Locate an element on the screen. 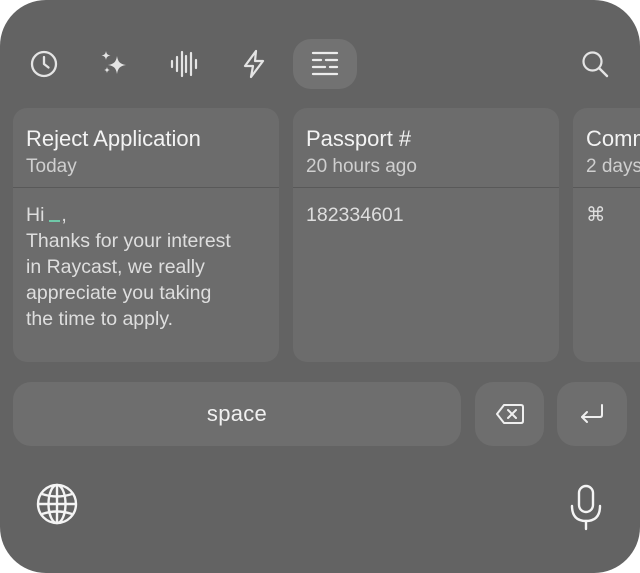  snippets-button is located at coordinates (325, 64).